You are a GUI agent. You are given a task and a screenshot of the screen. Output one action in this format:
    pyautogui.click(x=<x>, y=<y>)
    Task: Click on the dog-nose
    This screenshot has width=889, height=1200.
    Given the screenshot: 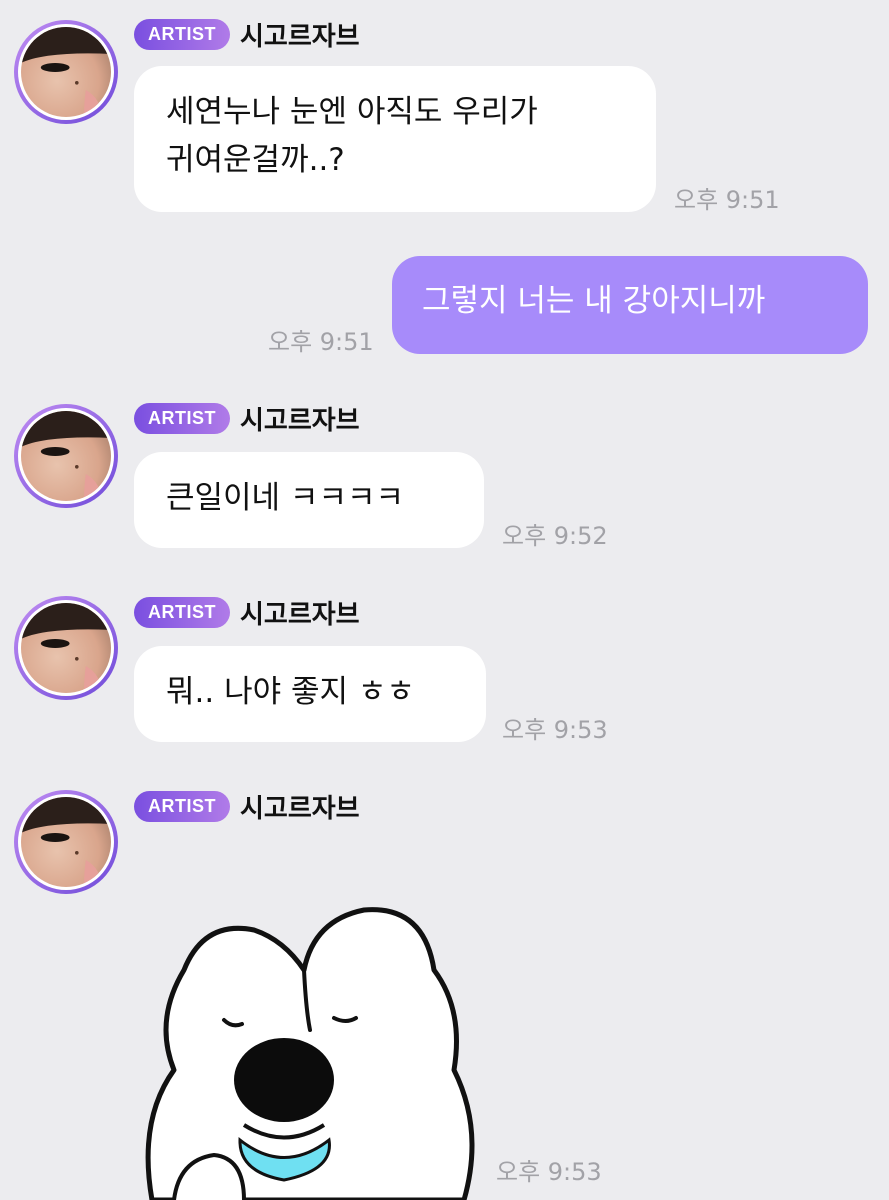 What is the action you would take?
    pyautogui.click(x=284, y=1080)
    